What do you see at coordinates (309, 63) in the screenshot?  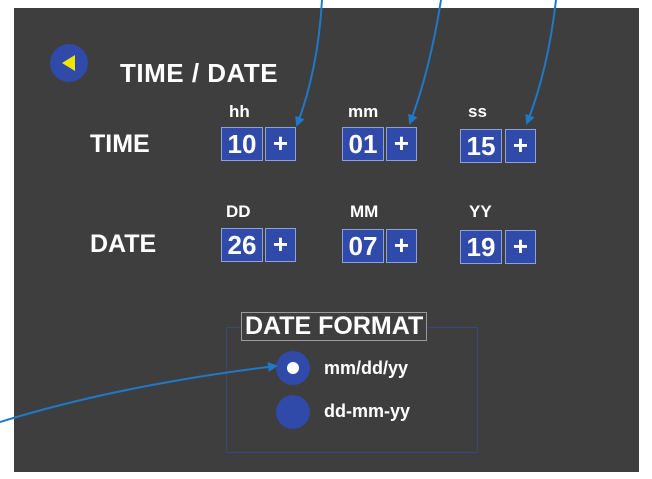 I see `callout-arrow-hours` at bounding box center [309, 63].